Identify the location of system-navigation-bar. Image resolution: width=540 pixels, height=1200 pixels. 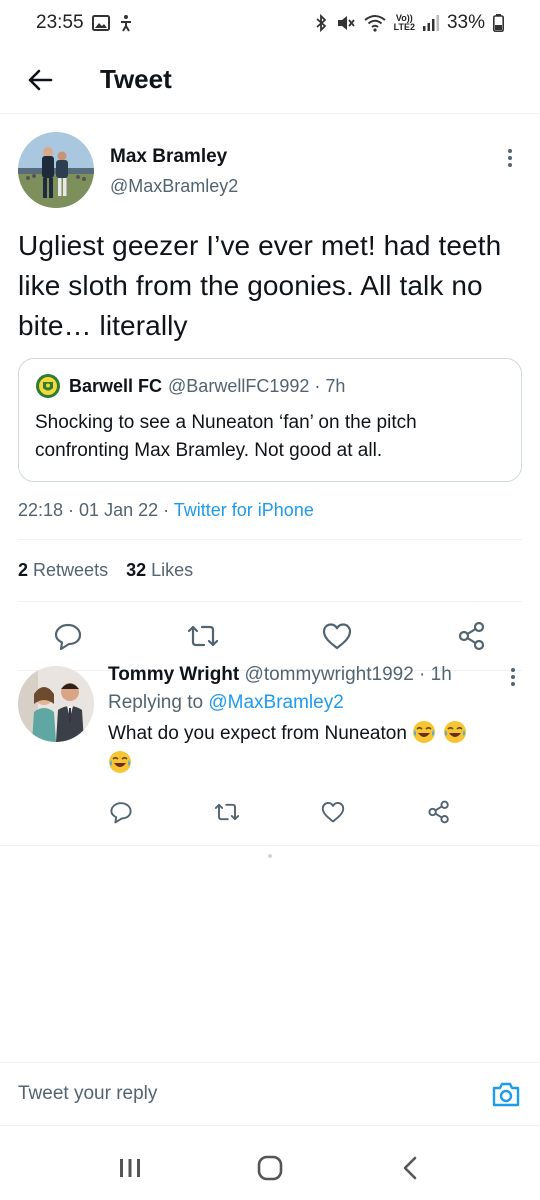
(270, 1168).